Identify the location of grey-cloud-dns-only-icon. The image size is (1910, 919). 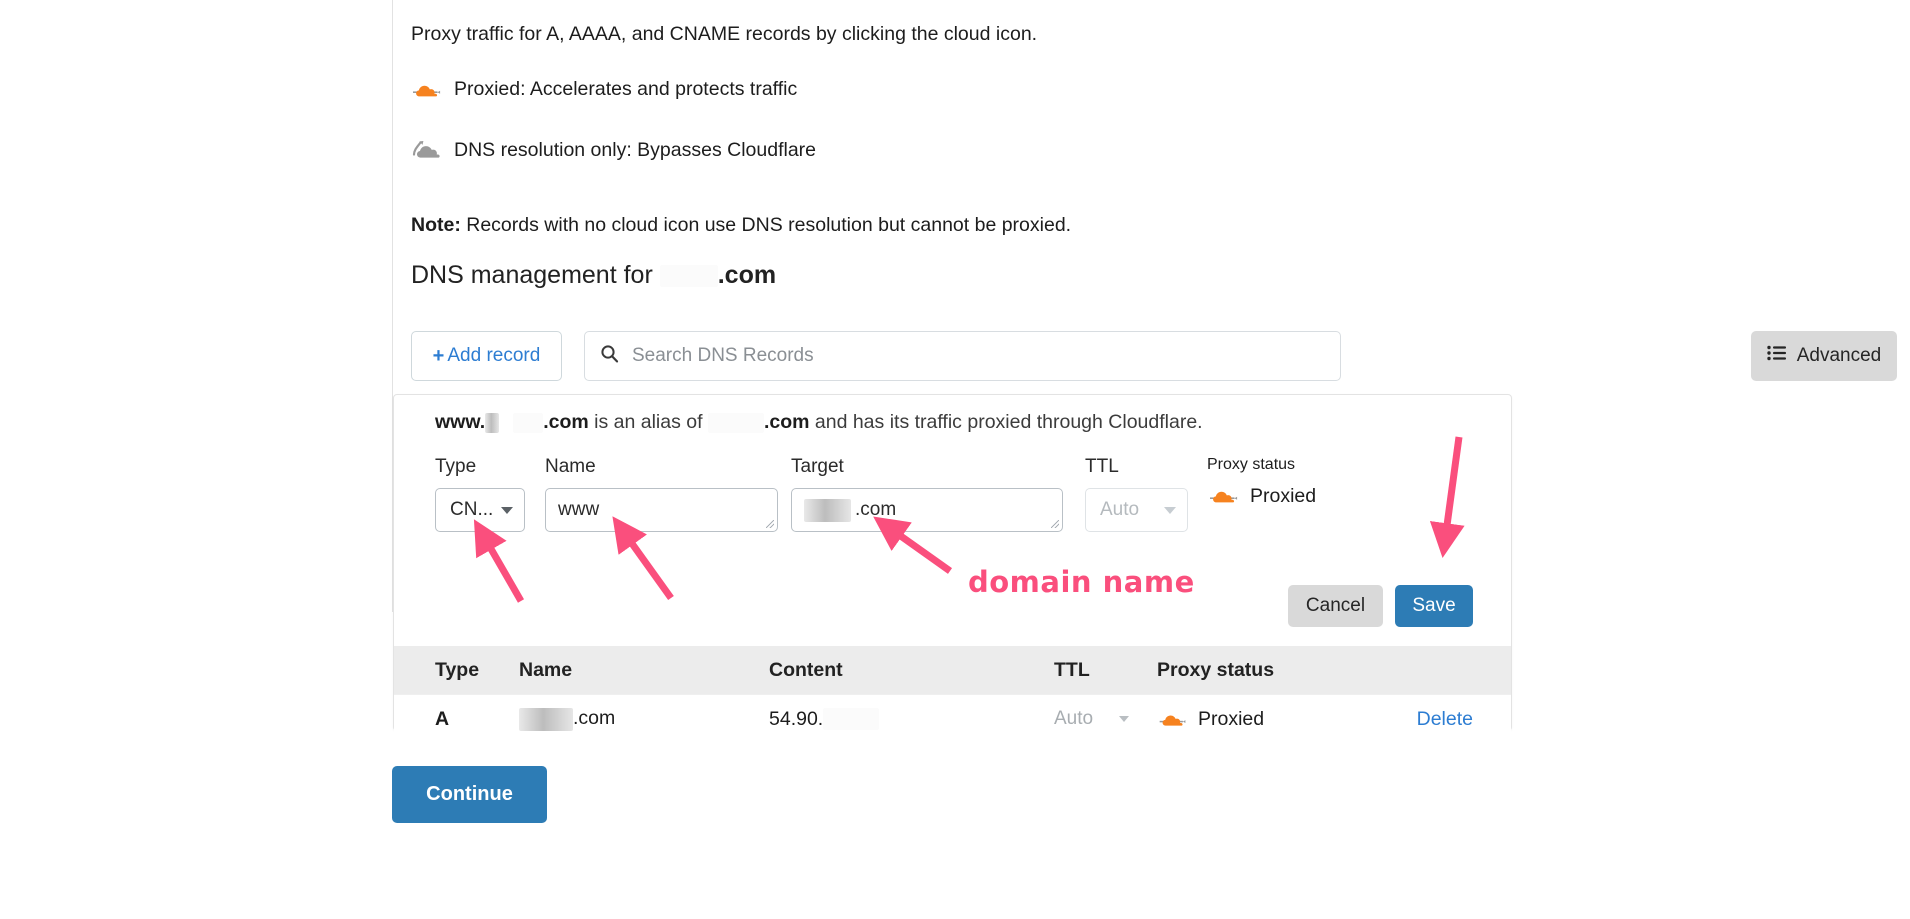
(426, 150).